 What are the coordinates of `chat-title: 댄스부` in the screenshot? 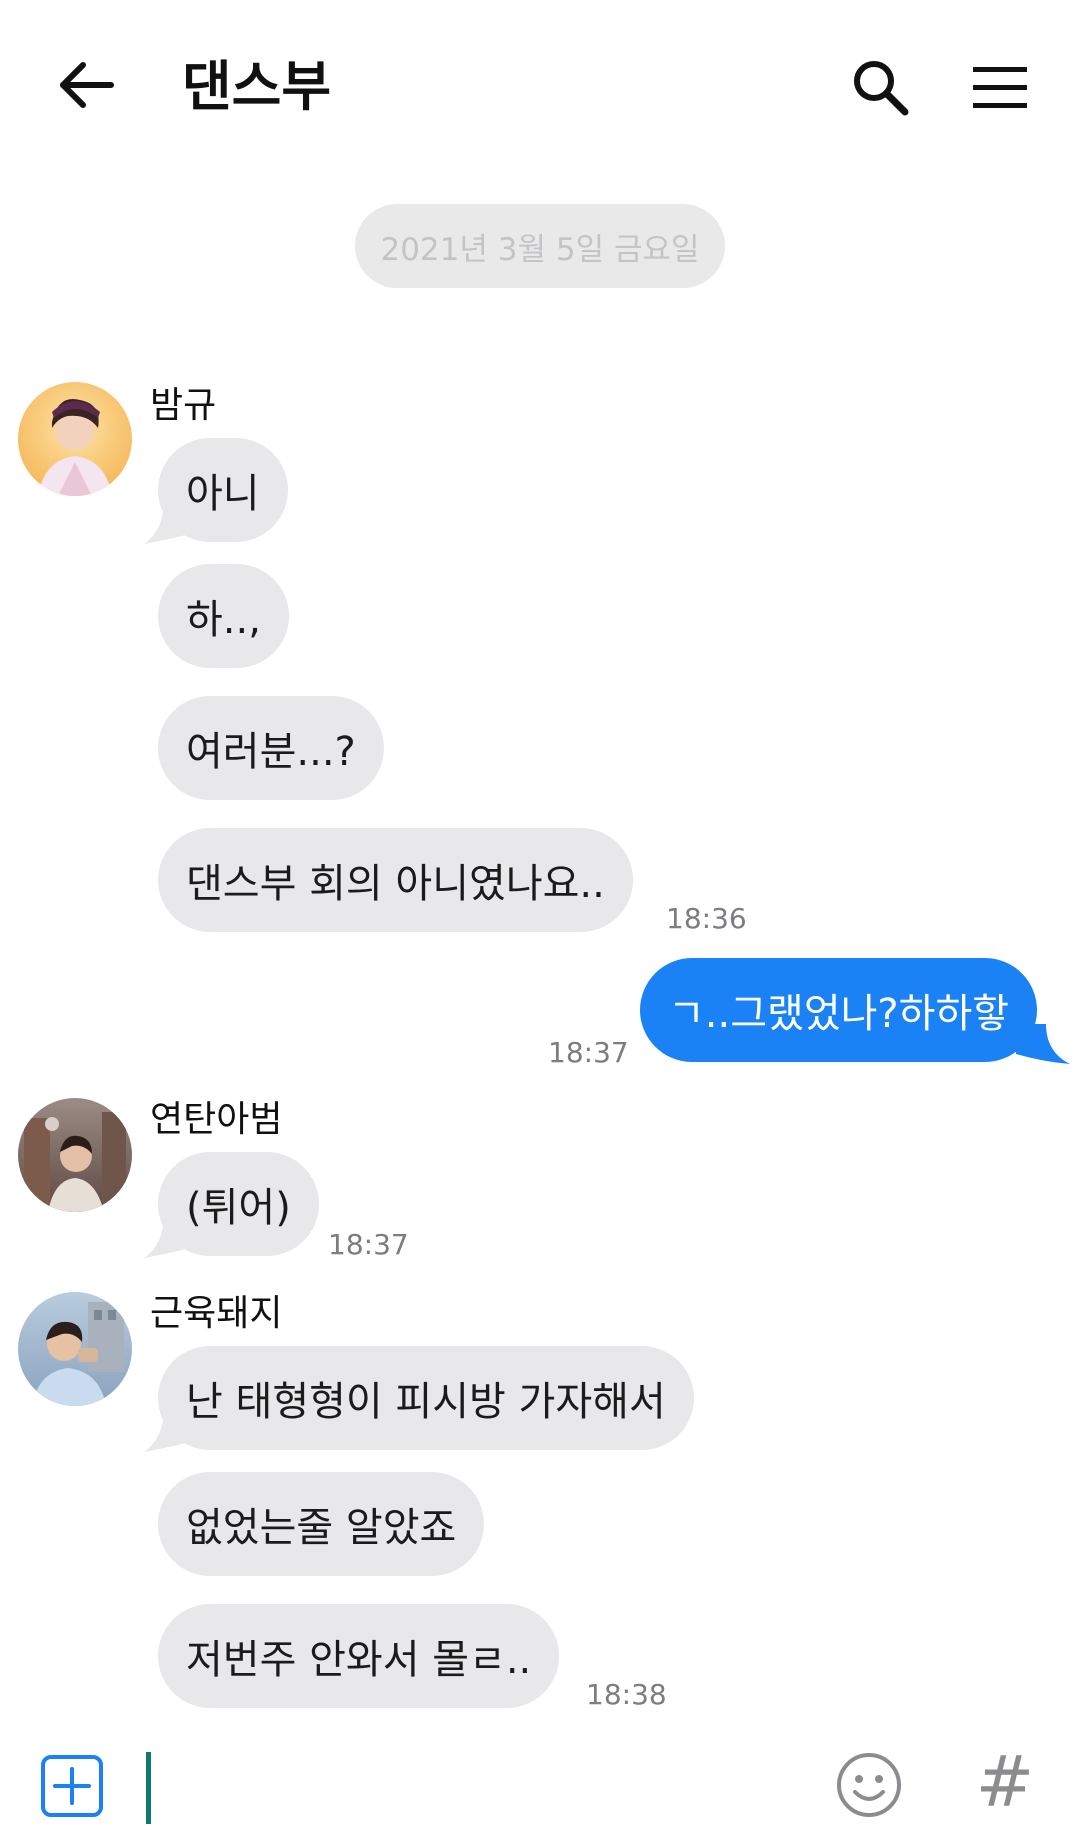 It's located at (257, 86).